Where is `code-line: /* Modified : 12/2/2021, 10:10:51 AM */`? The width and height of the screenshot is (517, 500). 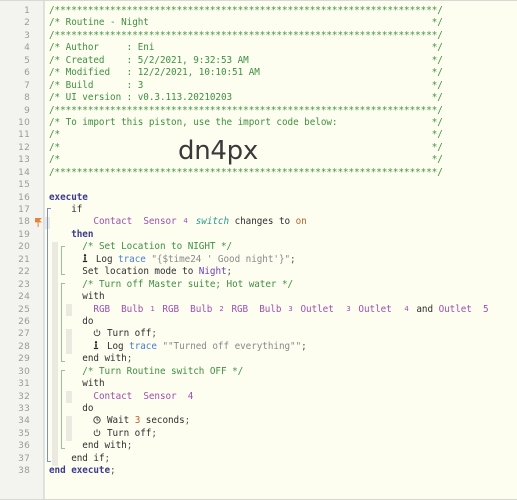 code-line: /* Modified : 12/2/2021, 10:10:51 AM */ is located at coordinates (281, 73).